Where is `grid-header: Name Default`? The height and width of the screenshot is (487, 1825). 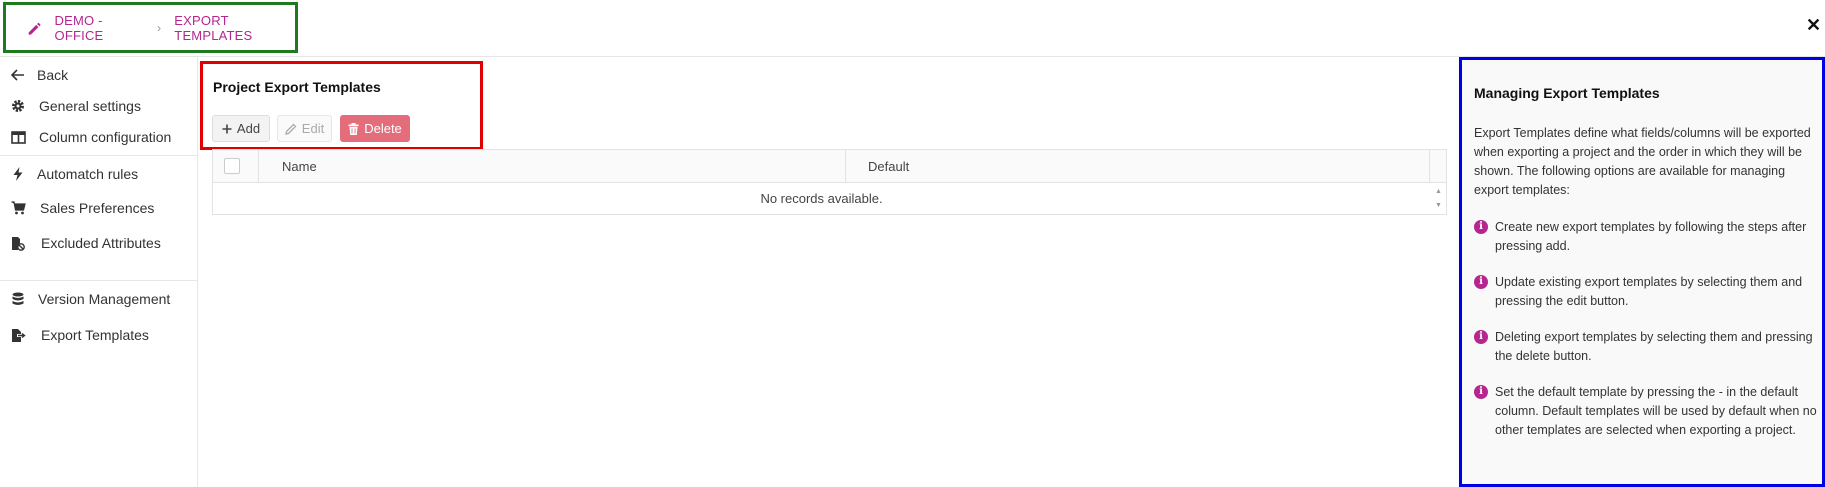
grid-header: Name Default is located at coordinates (829, 166).